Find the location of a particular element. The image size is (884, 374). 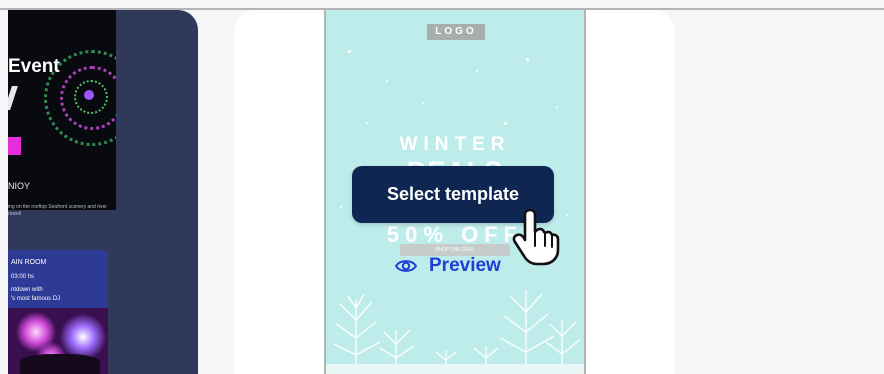

event-cta-button is located at coordinates (14, 146).